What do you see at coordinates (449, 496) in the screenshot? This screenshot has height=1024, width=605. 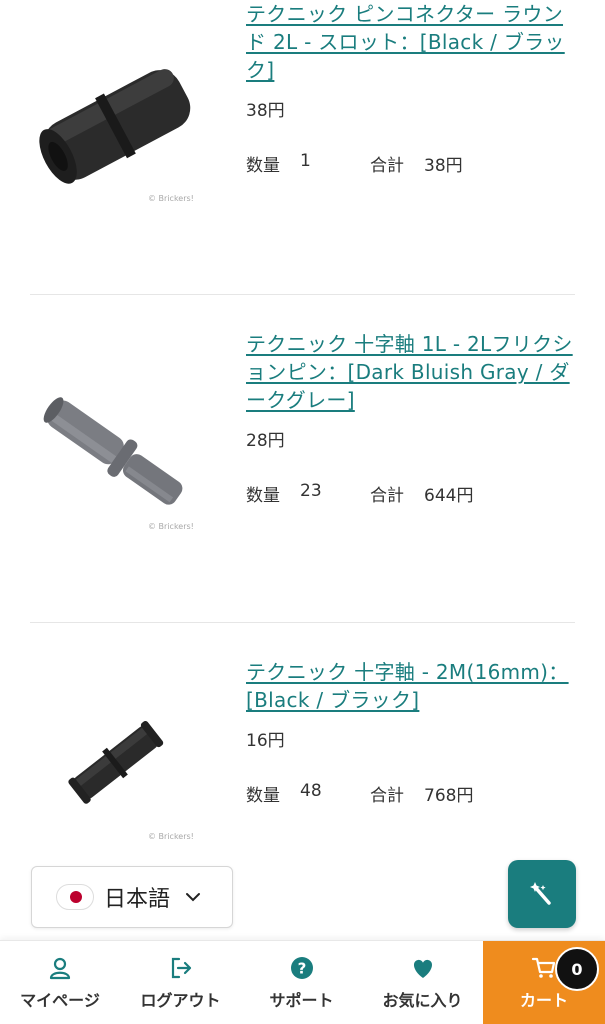 I see `total-value: 644円` at bounding box center [449, 496].